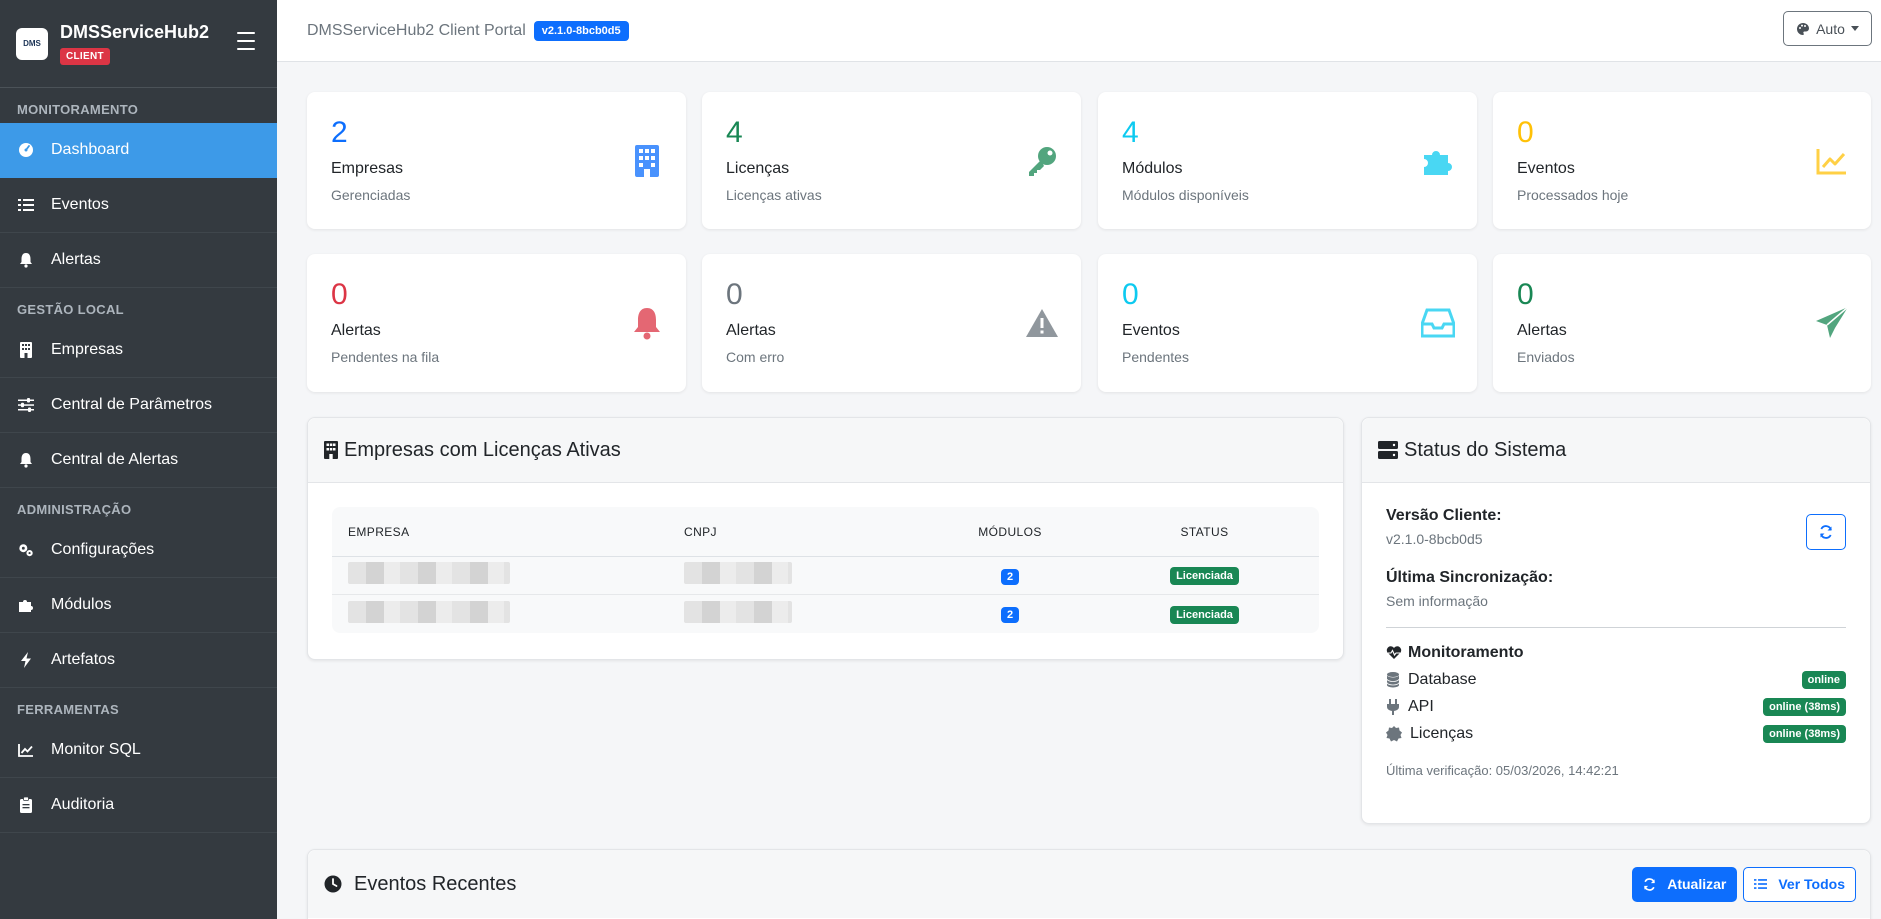 The width and height of the screenshot is (1881, 919). Describe the element at coordinates (103, 549) in the screenshot. I see `sidebar-item-label: Configurações` at that location.